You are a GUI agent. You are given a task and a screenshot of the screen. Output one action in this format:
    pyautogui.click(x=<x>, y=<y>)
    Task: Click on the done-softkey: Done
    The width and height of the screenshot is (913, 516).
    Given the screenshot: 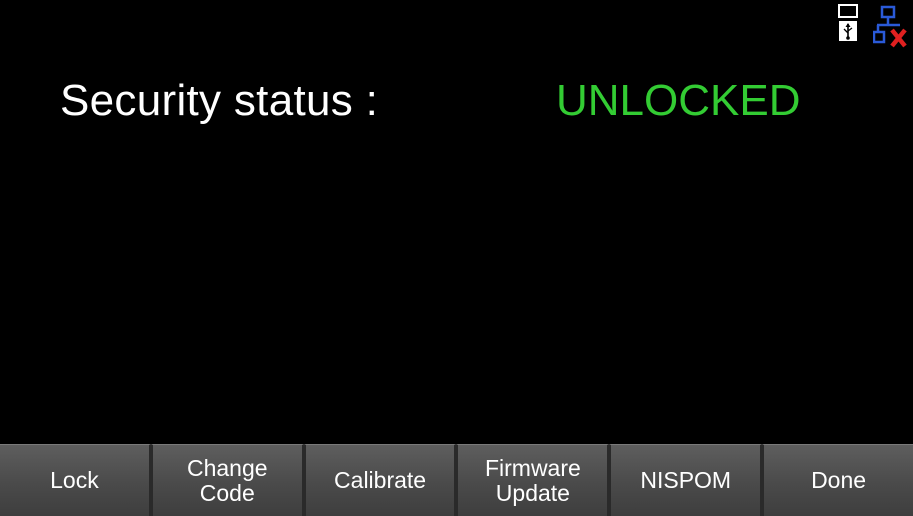 What is the action you would take?
    pyautogui.click(x=837, y=480)
    